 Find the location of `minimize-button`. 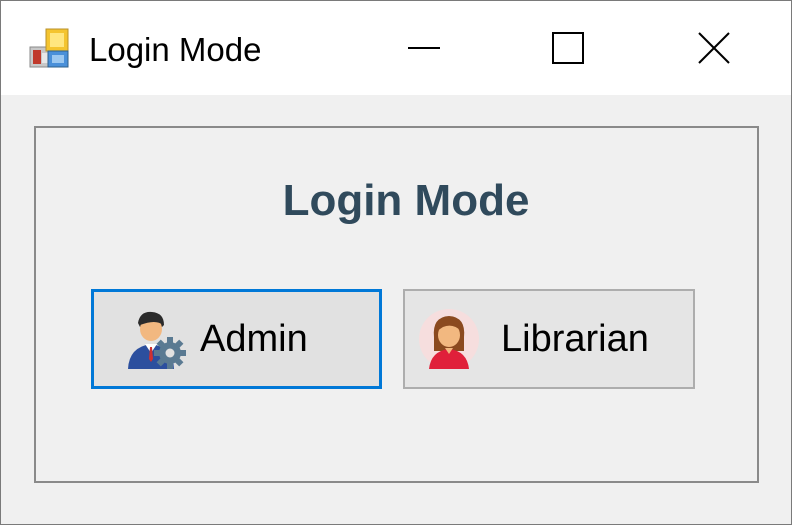

minimize-button is located at coordinates (424, 48).